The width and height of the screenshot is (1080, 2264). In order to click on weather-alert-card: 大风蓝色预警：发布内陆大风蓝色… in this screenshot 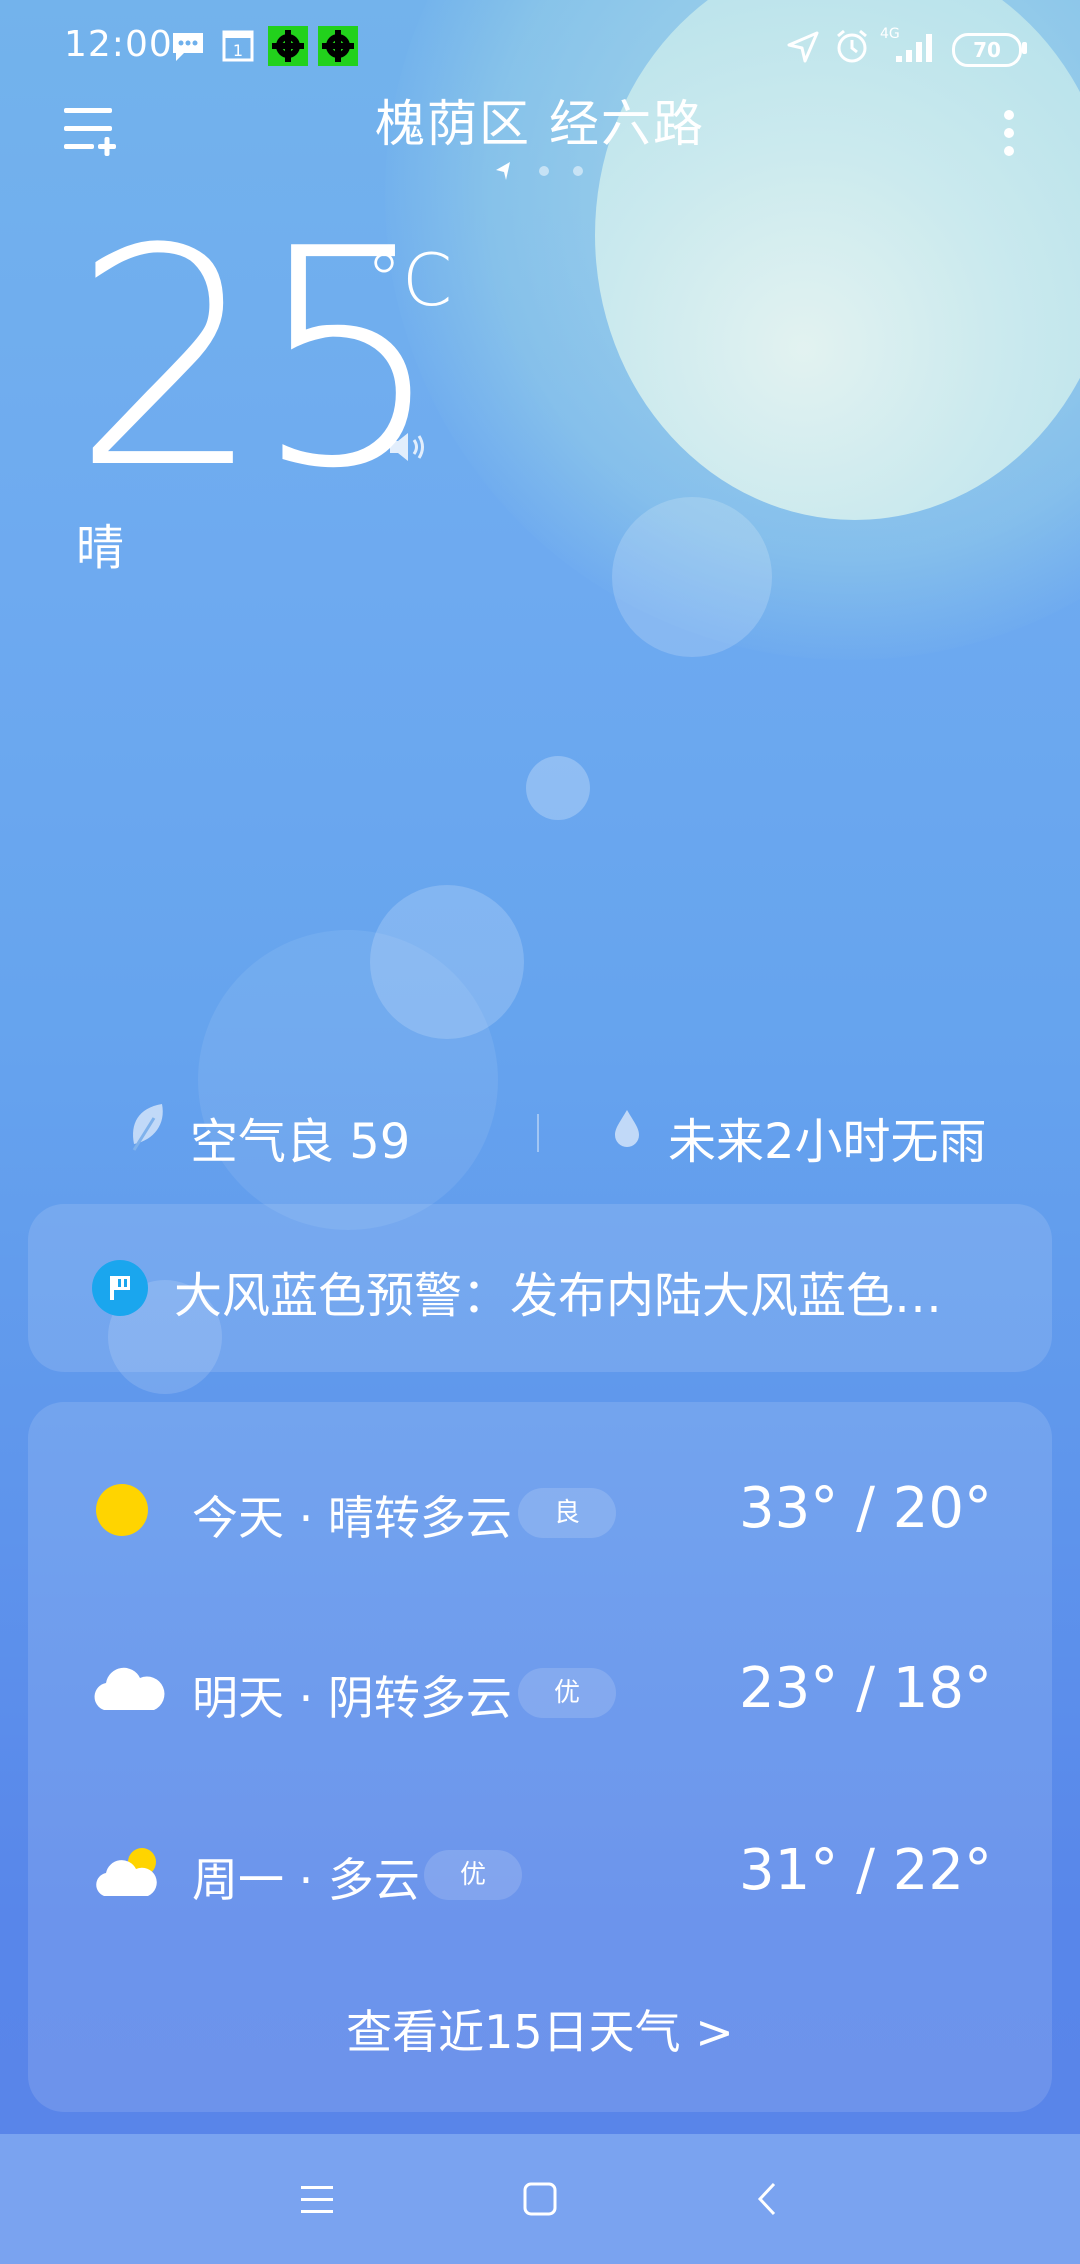, I will do `click(540, 1288)`.